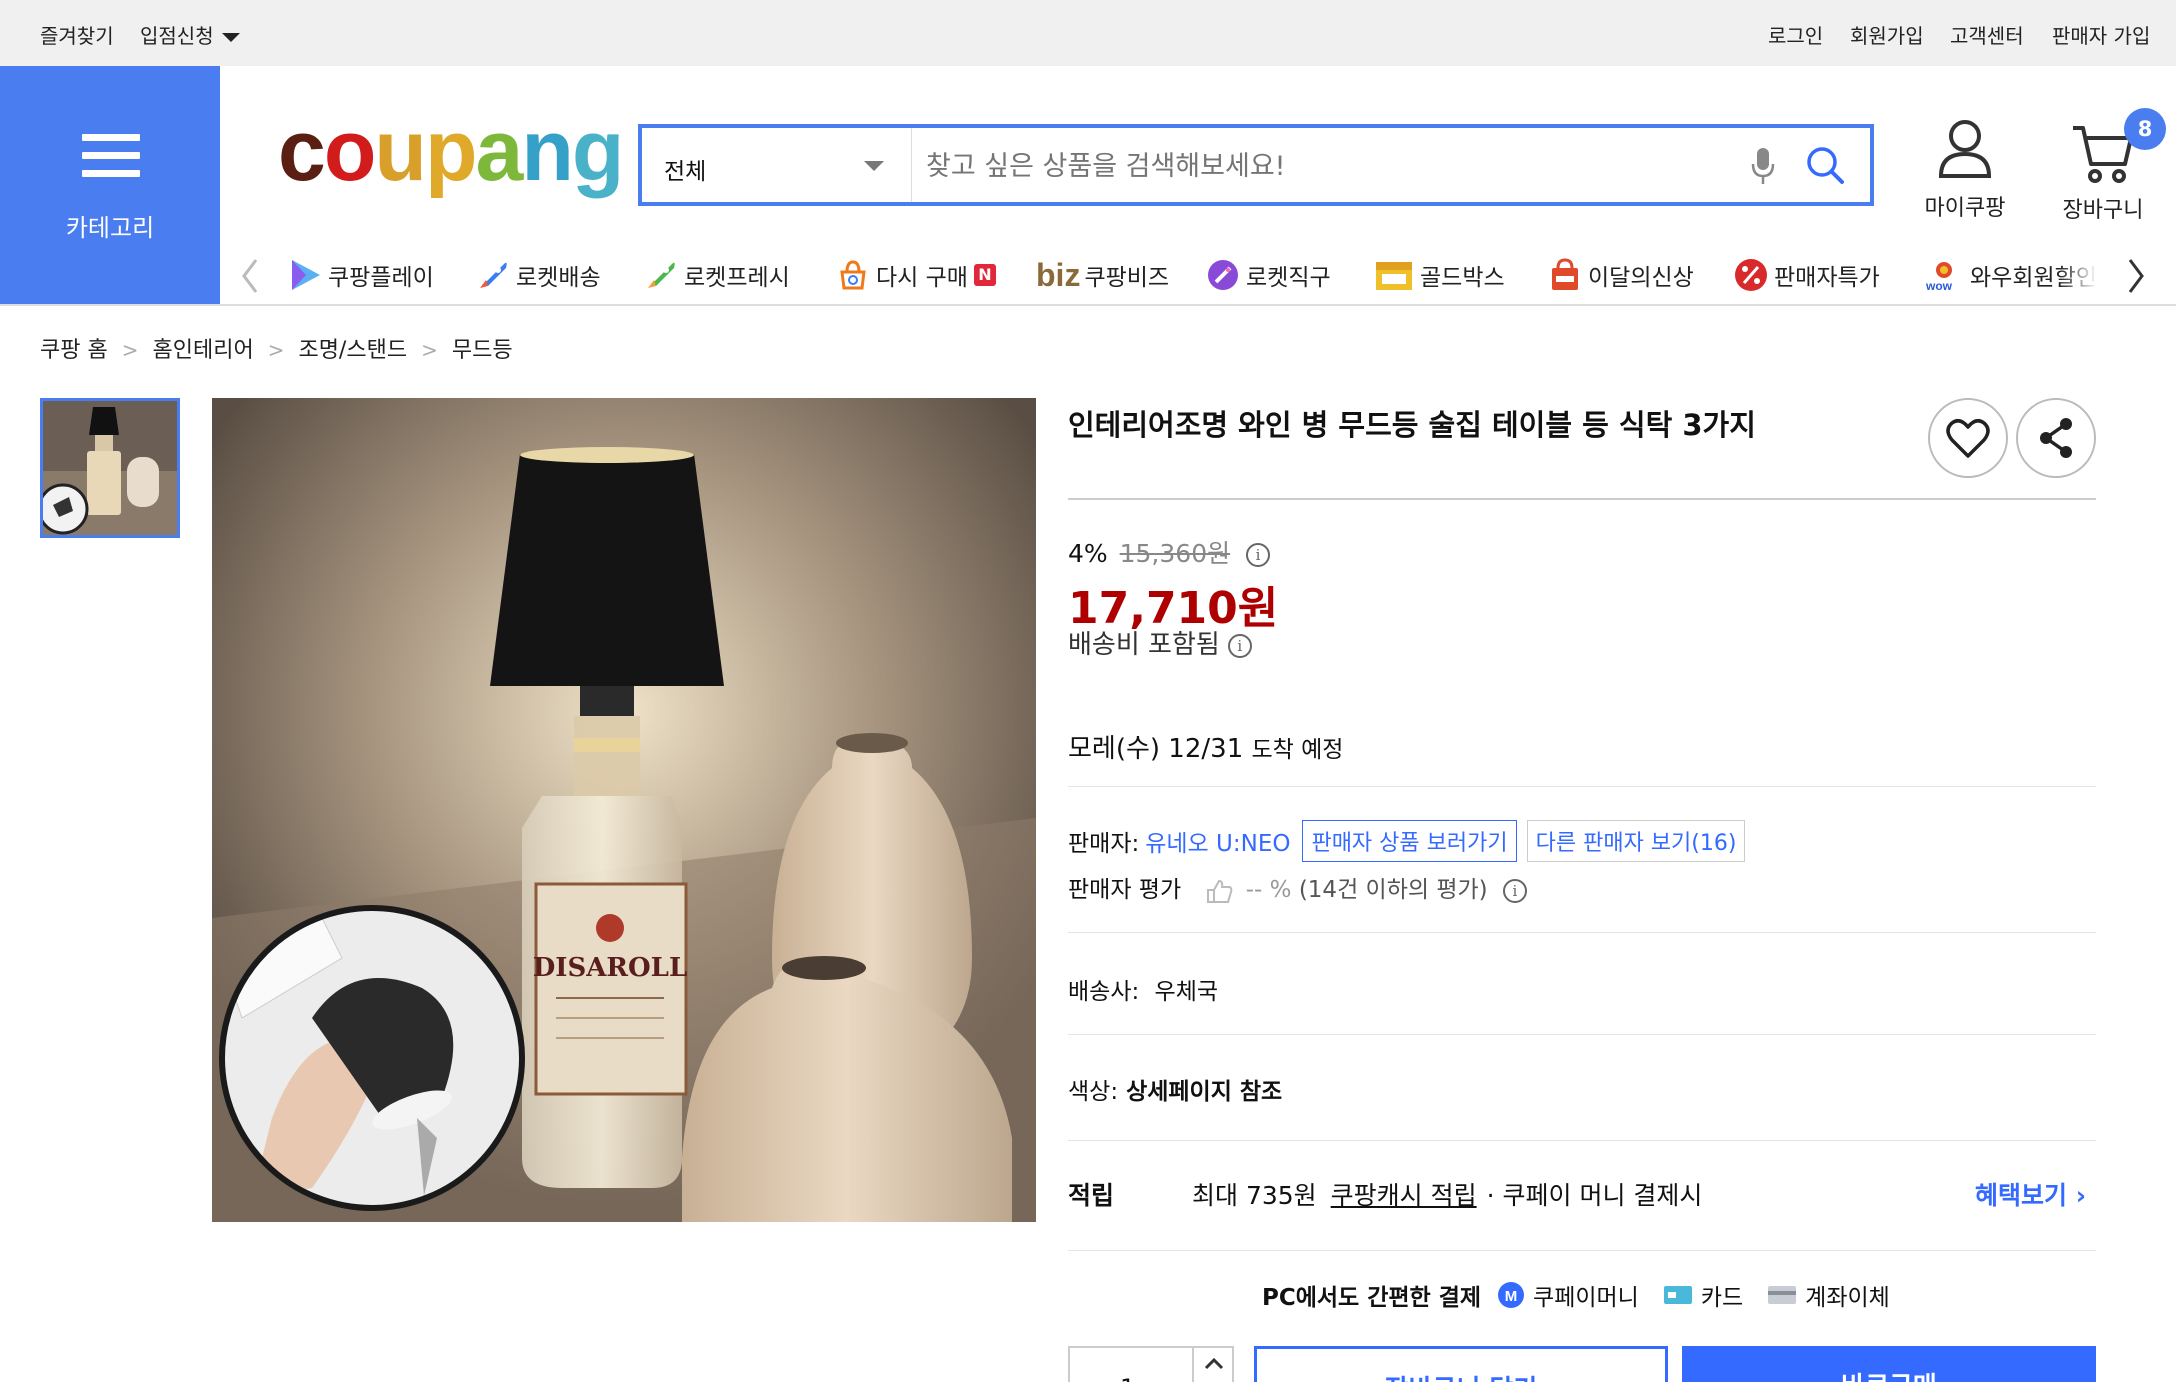 This screenshot has height=1382, width=2176. I want to click on logo-letter: o, so click(350, 151).